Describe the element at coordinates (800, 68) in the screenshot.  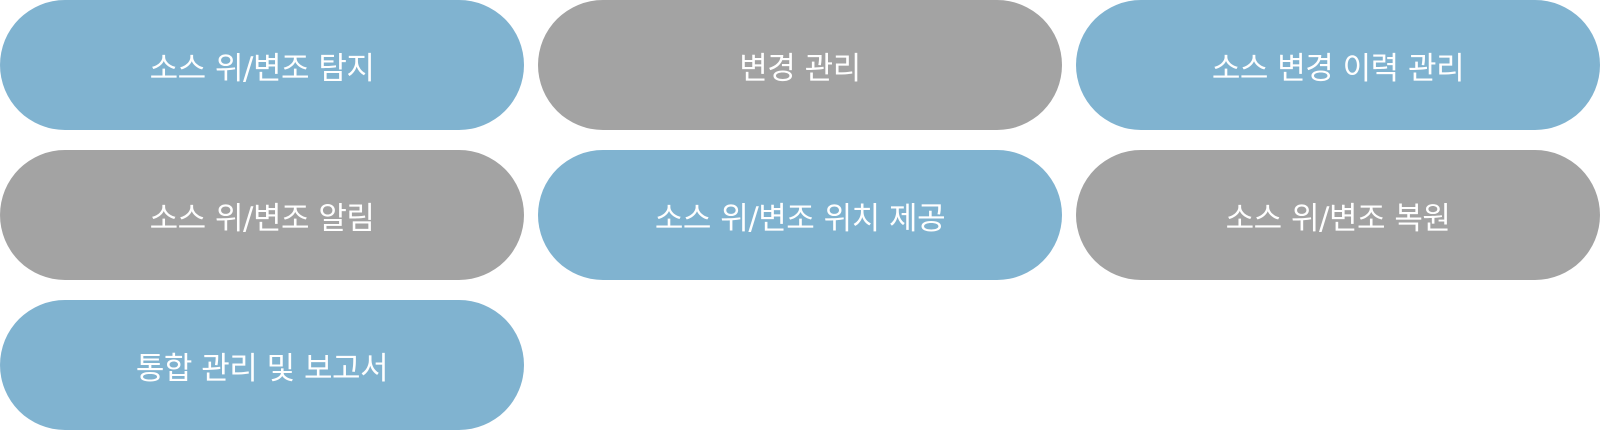
I see `feature-label: 변경 관리` at that location.